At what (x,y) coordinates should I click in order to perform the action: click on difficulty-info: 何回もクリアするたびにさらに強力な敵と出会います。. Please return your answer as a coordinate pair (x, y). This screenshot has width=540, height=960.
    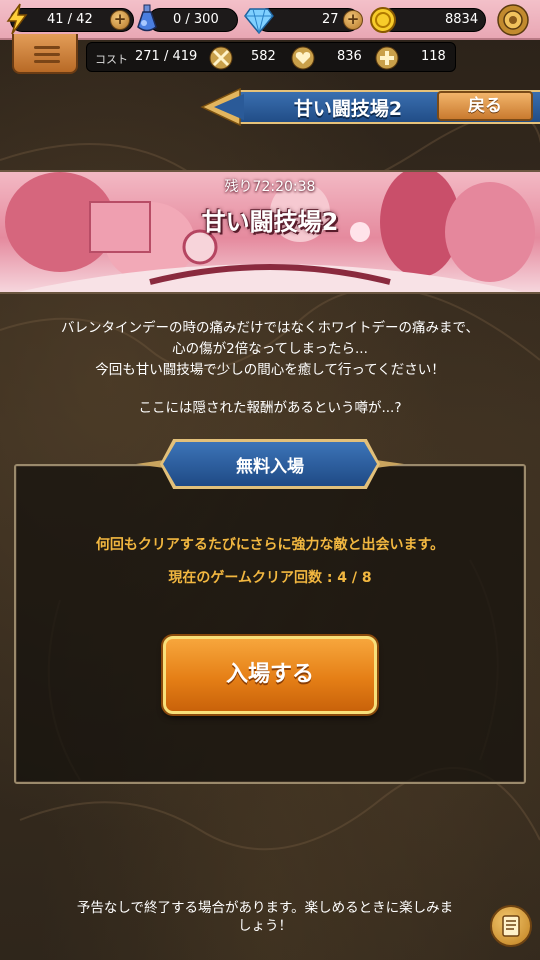
    Looking at the image, I should click on (270, 545).